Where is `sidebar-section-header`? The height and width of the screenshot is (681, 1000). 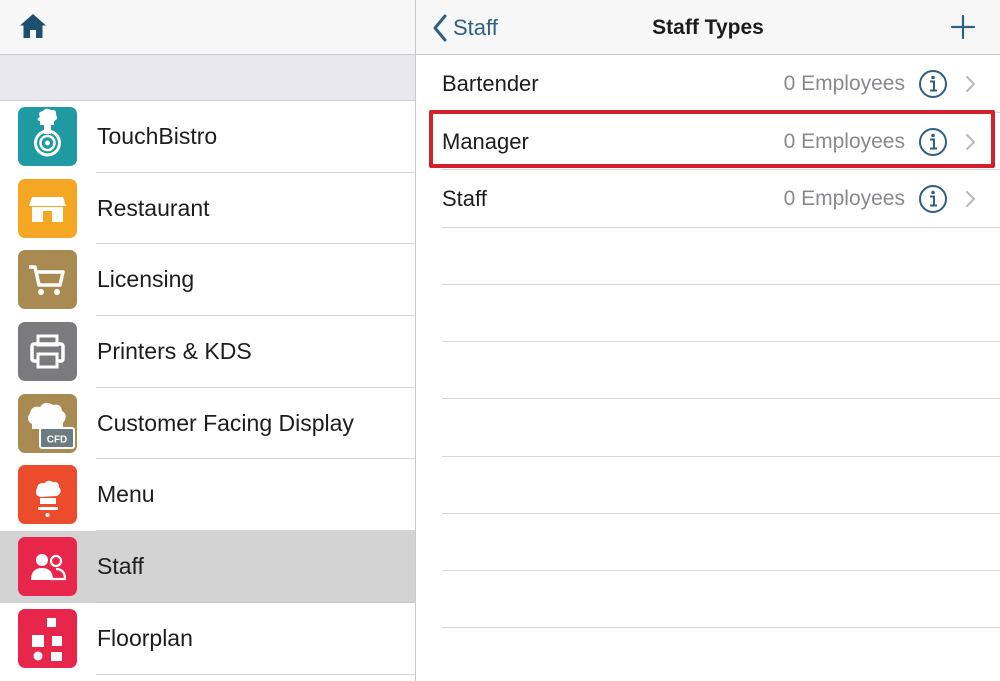
sidebar-section-header is located at coordinates (207, 78).